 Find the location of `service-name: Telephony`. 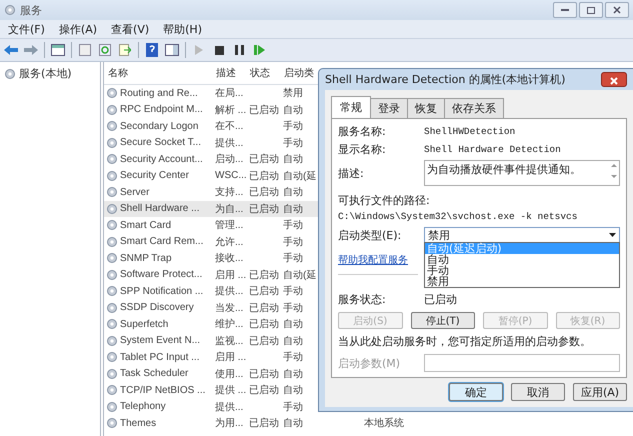

service-name: Telephony is located at coordinates (143, 406).